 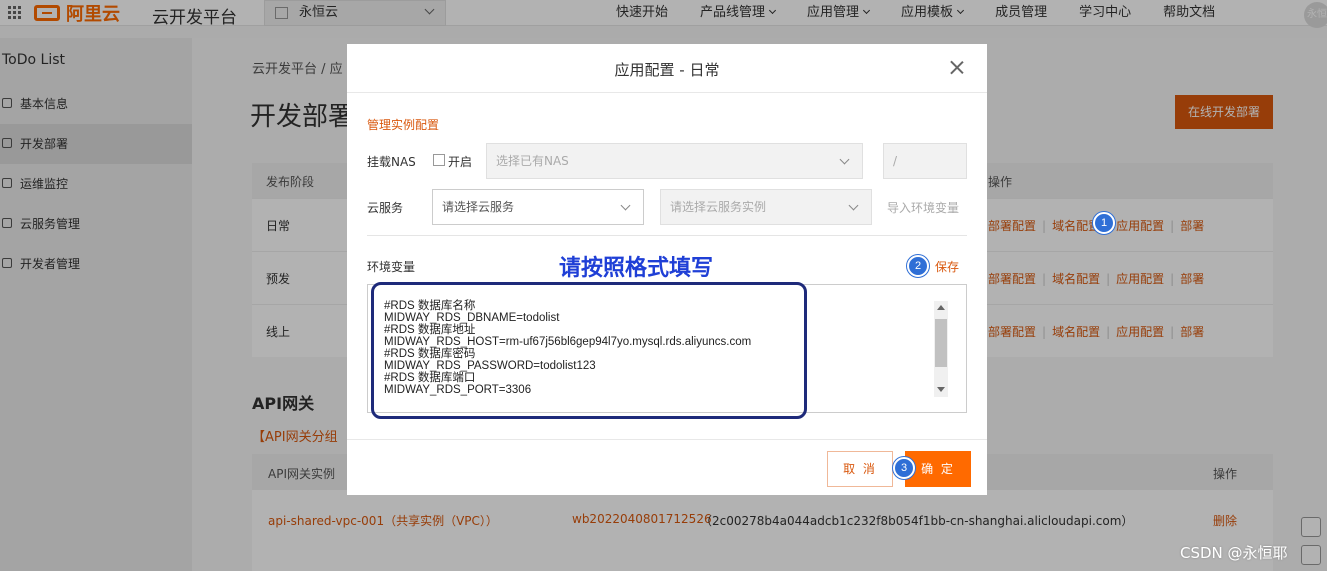 I want to click on scroll-thumb, so click(x=941, y=343).